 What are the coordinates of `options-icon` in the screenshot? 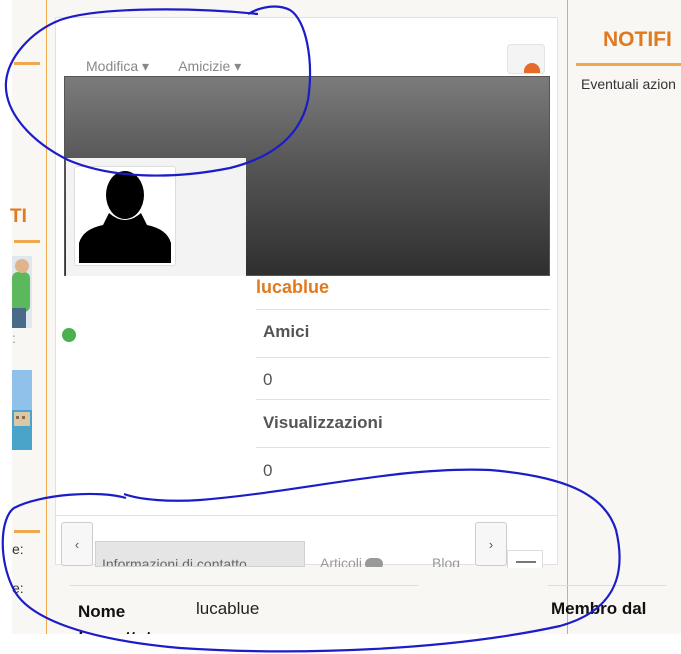 It's located at (532, 68).